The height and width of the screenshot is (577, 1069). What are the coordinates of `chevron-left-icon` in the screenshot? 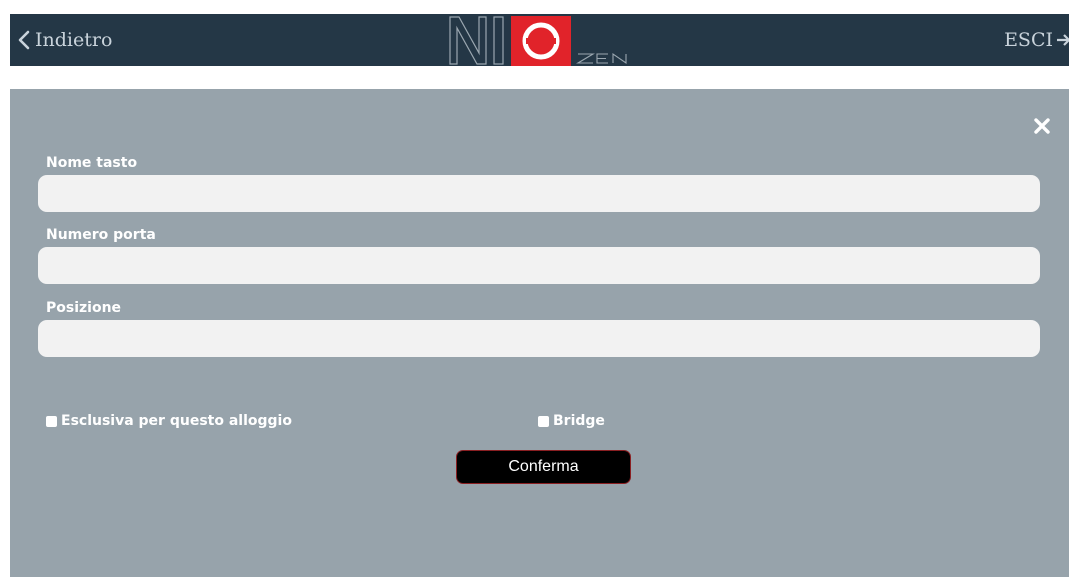 It's located at (24, 40).